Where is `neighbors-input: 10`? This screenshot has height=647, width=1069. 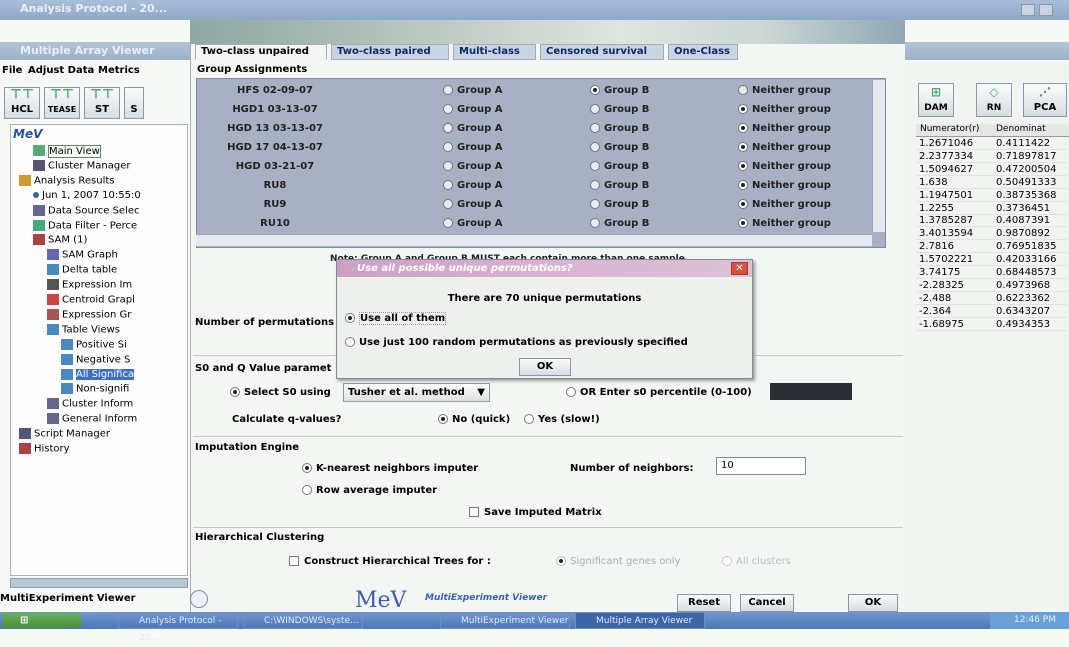 neighbors-input: 10 is located at coordinates (761, 466).